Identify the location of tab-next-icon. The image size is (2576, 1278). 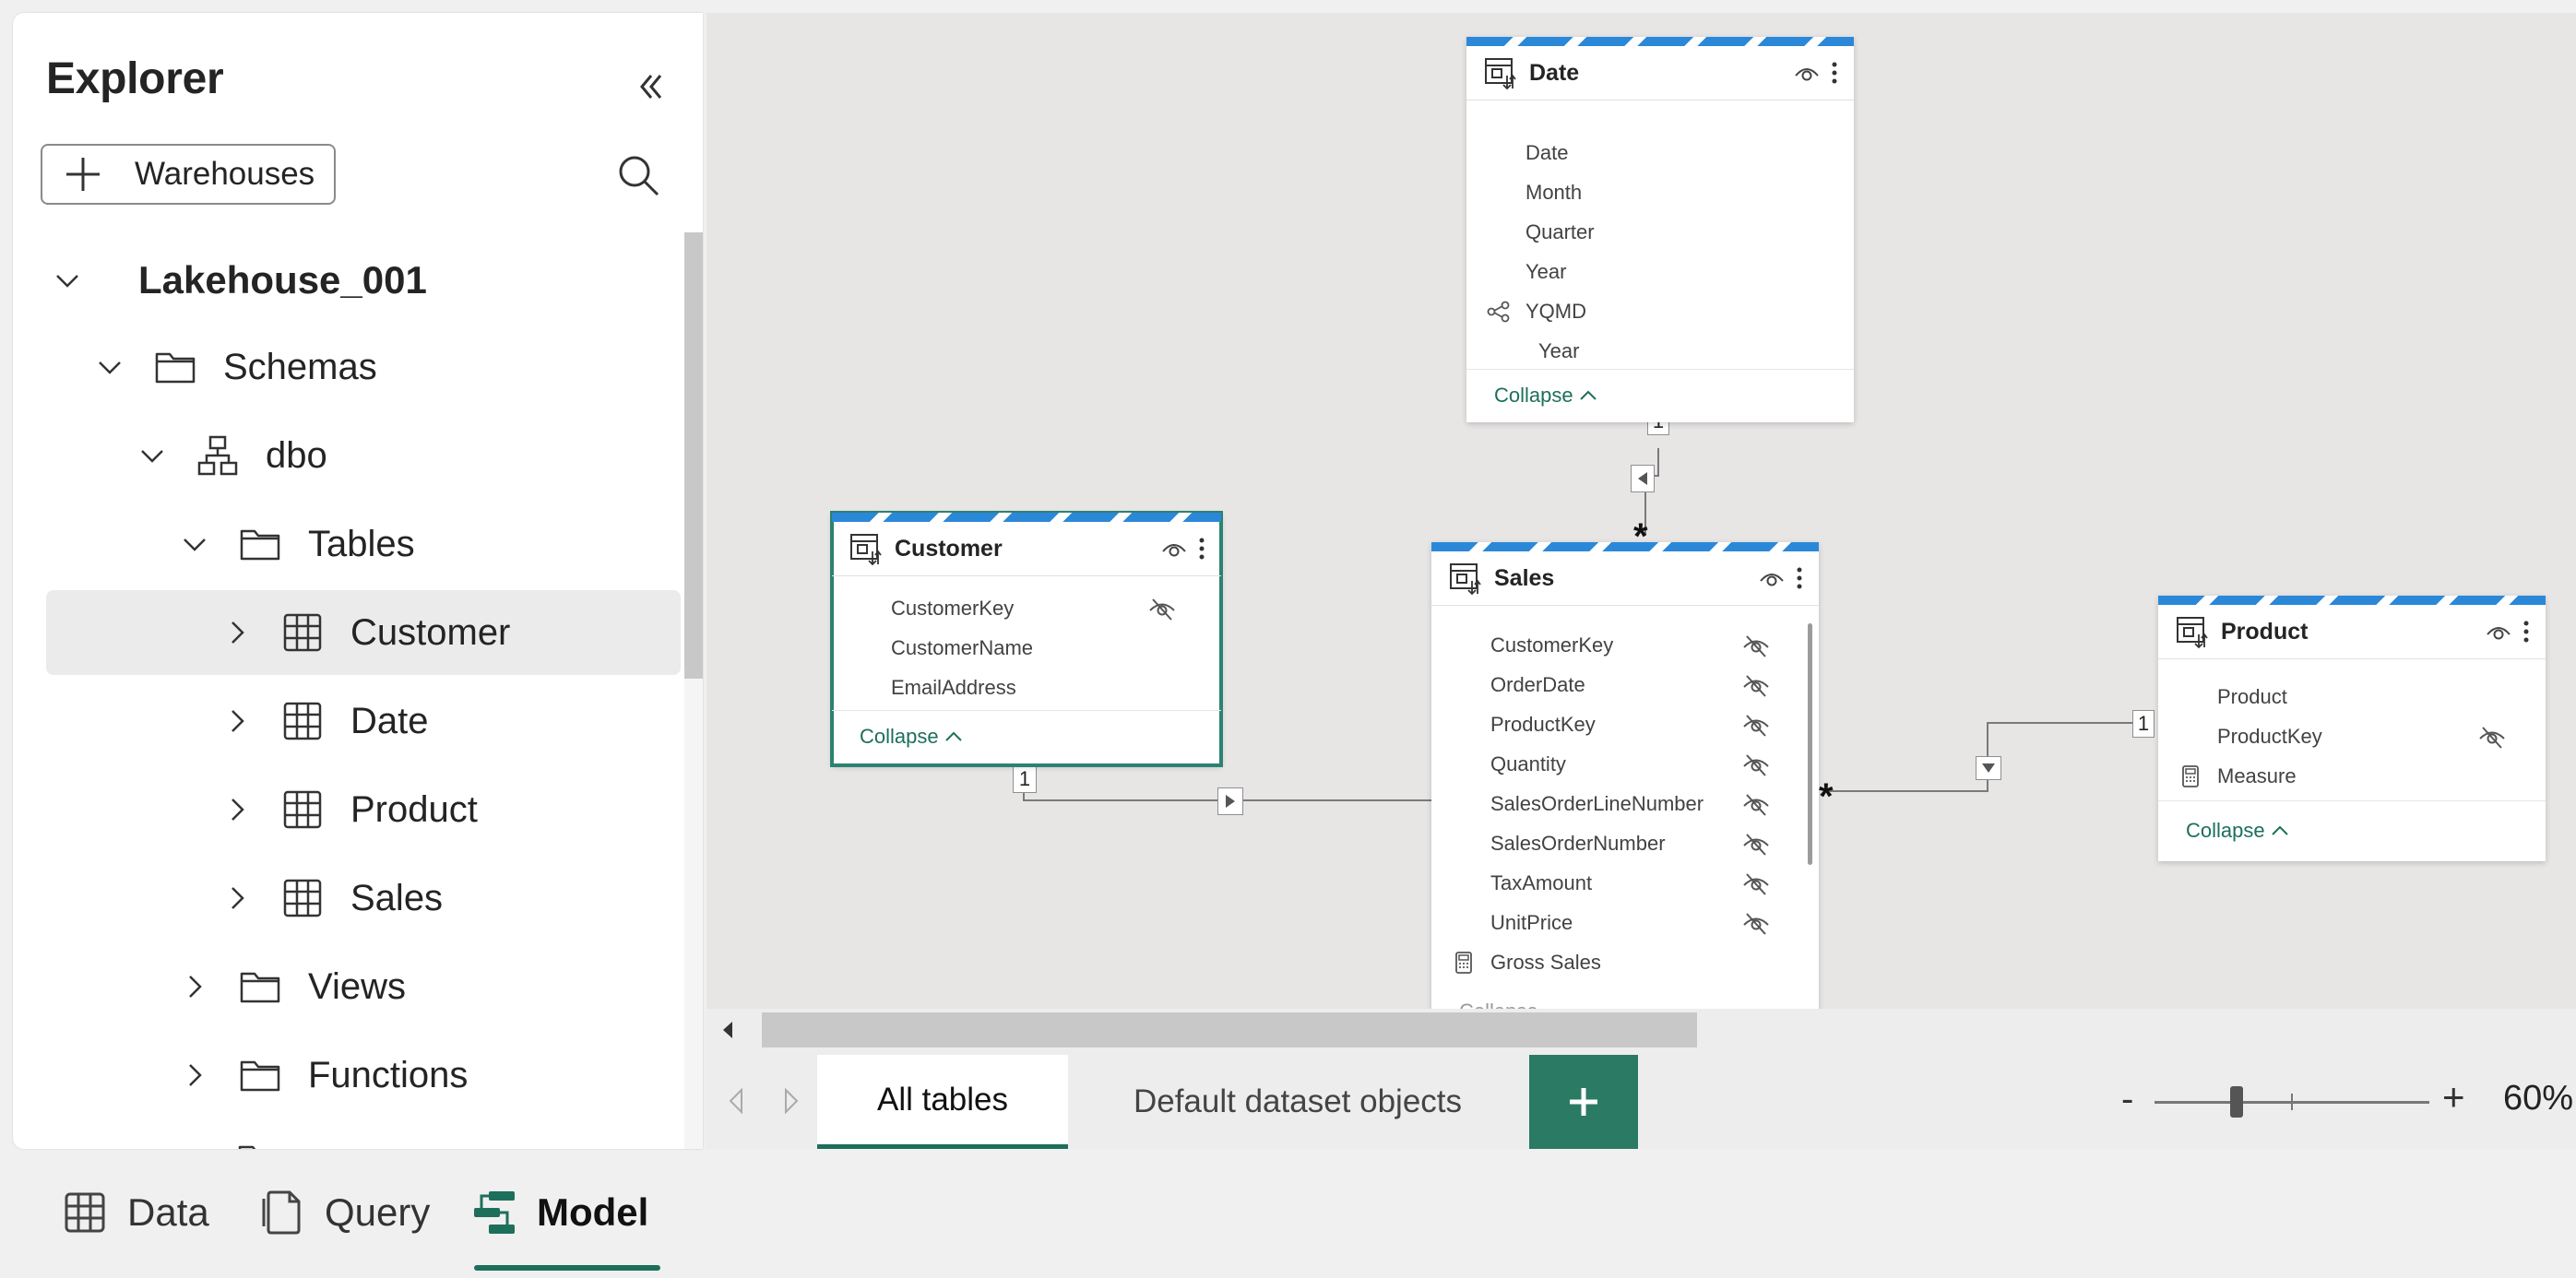
(791, 1101).